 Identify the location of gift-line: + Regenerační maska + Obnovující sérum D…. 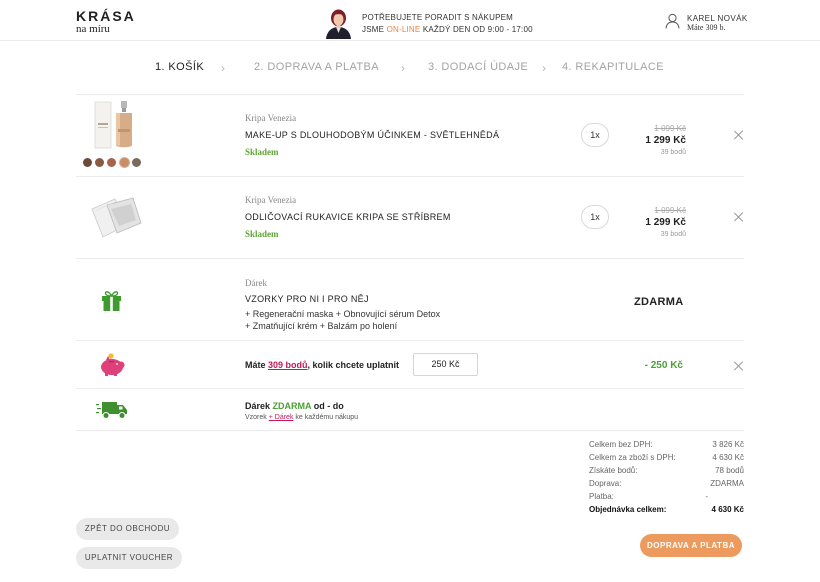
(343, 314).